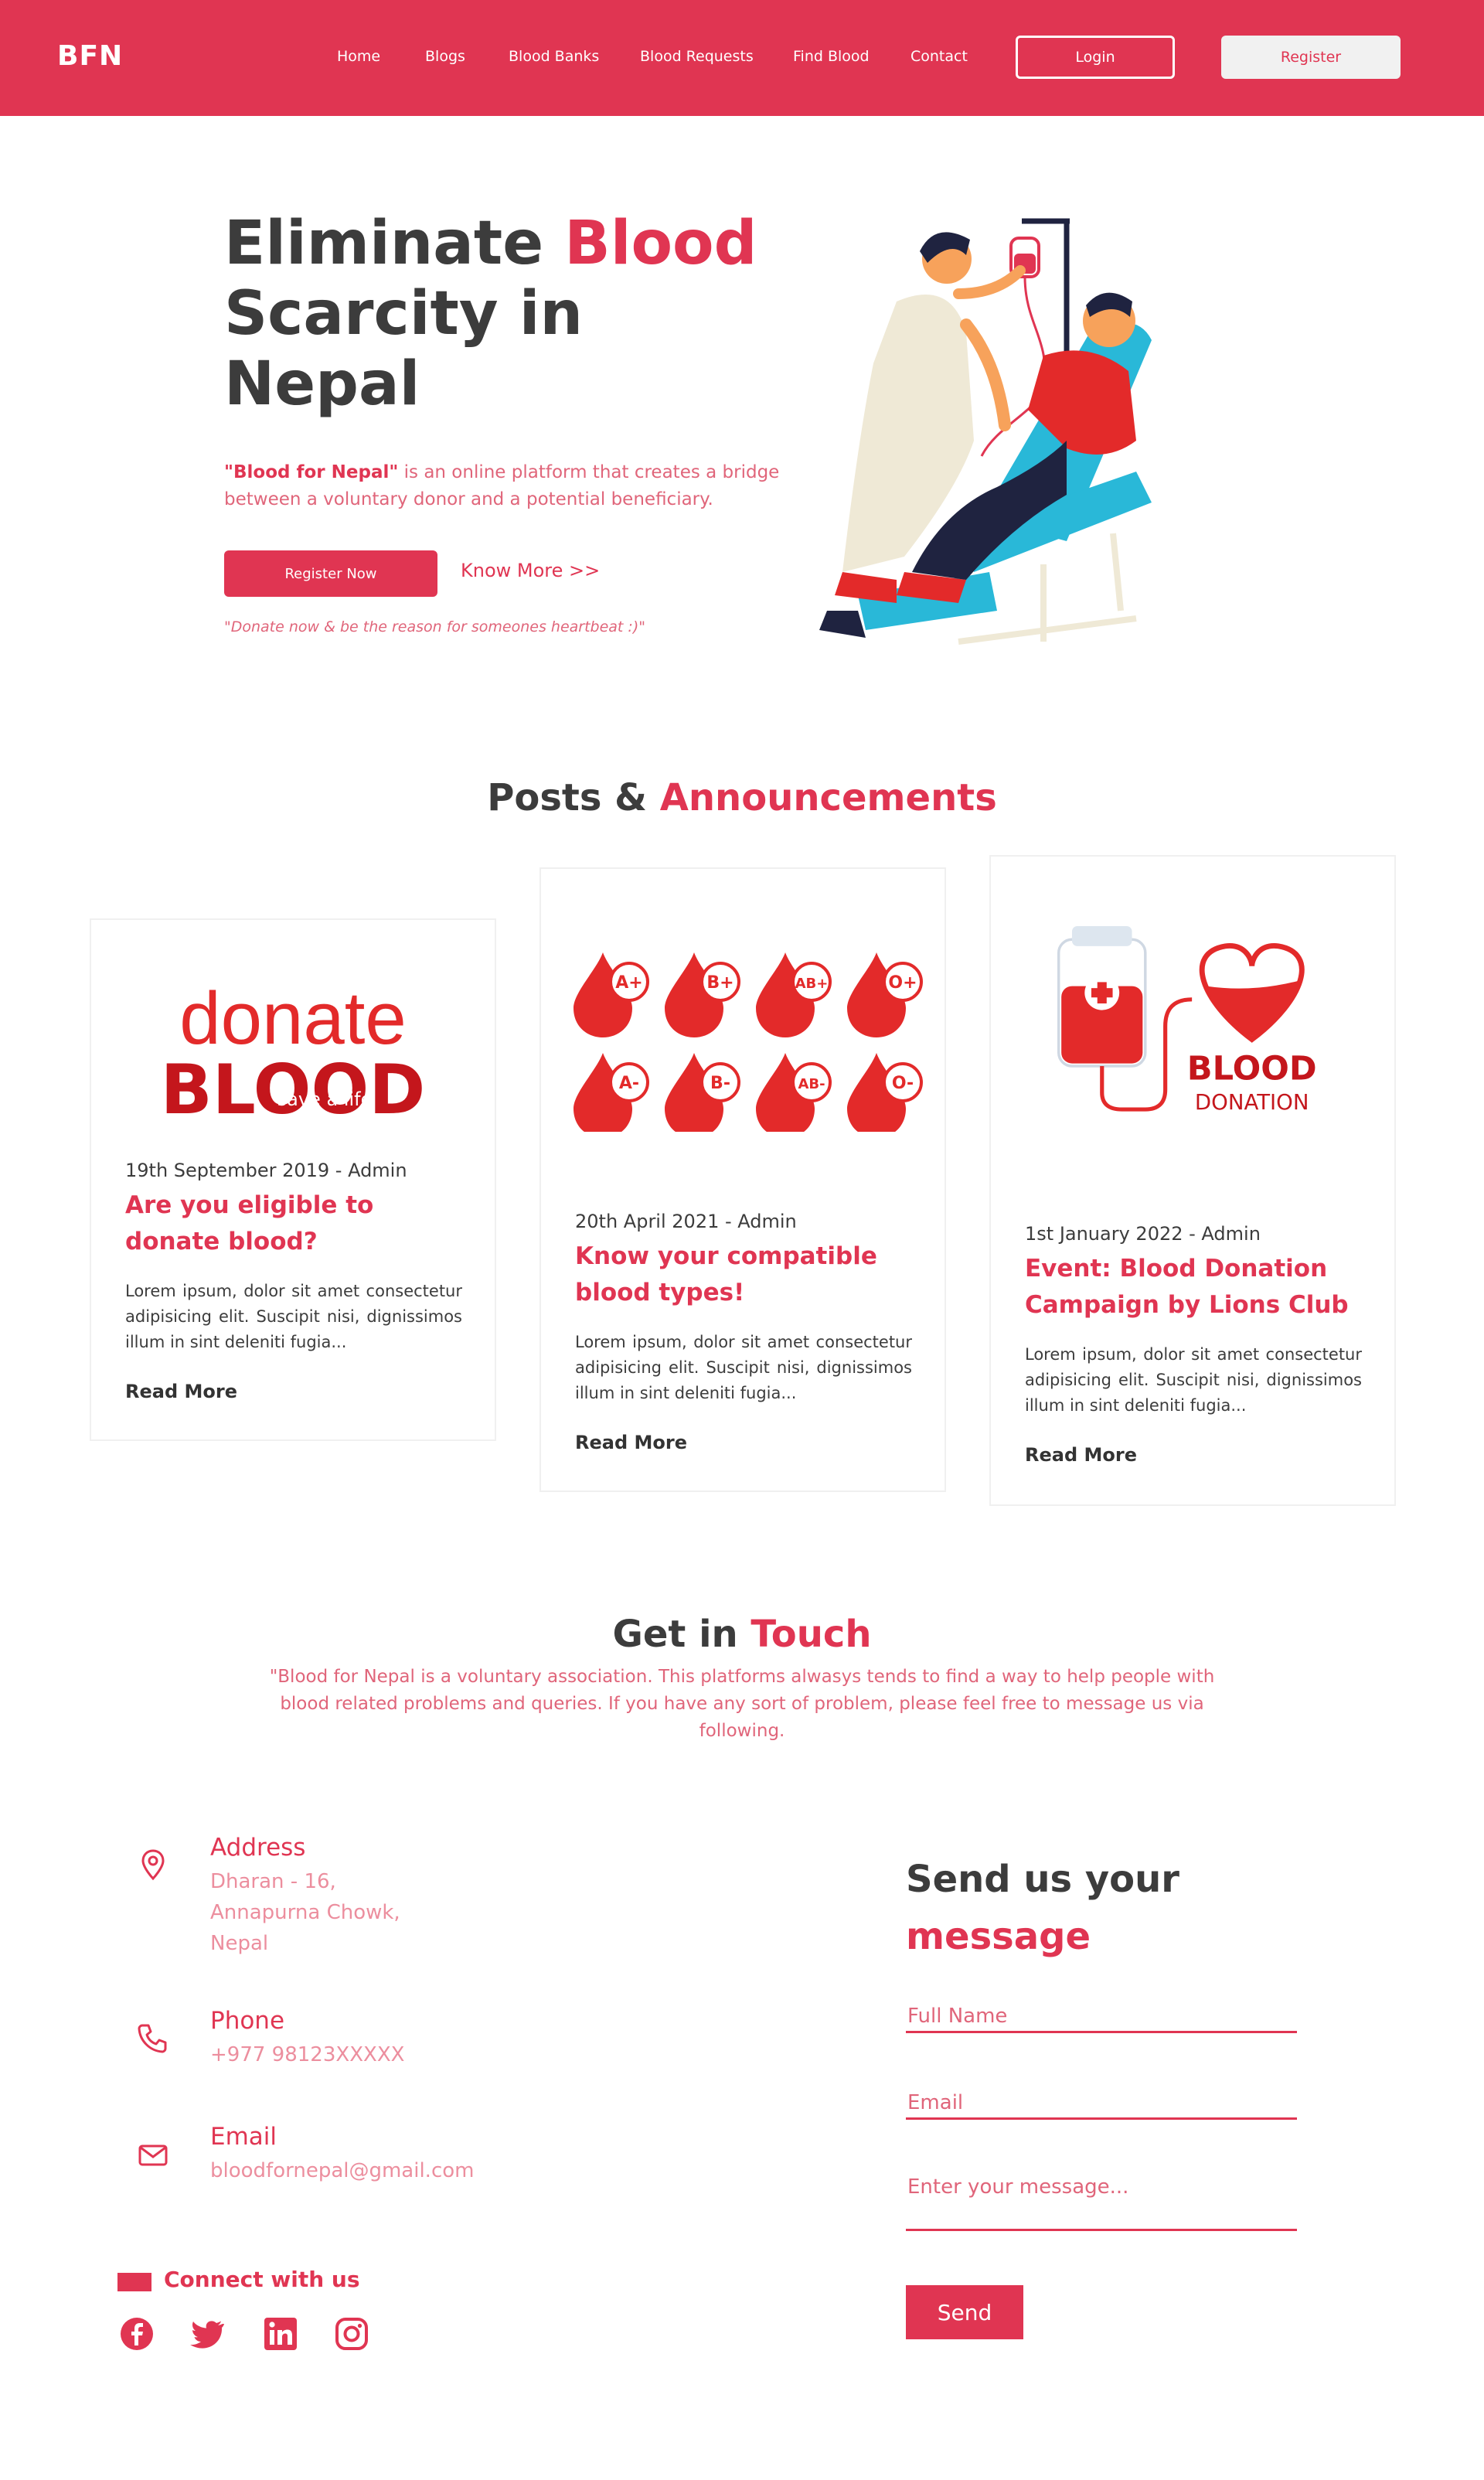 This screenshot has width=1484, height=2480. What do you see at coordinates (1101, 2015) in the screenshot?
I see `full-name-field: Full Name` at bounding box center [1101, 2015].